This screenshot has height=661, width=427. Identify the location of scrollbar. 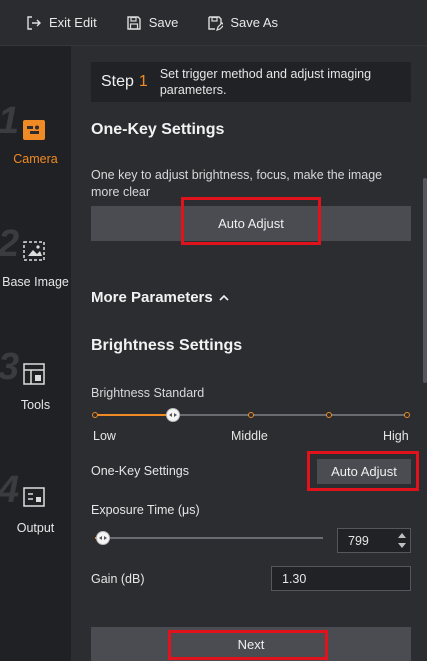
(425, 353).